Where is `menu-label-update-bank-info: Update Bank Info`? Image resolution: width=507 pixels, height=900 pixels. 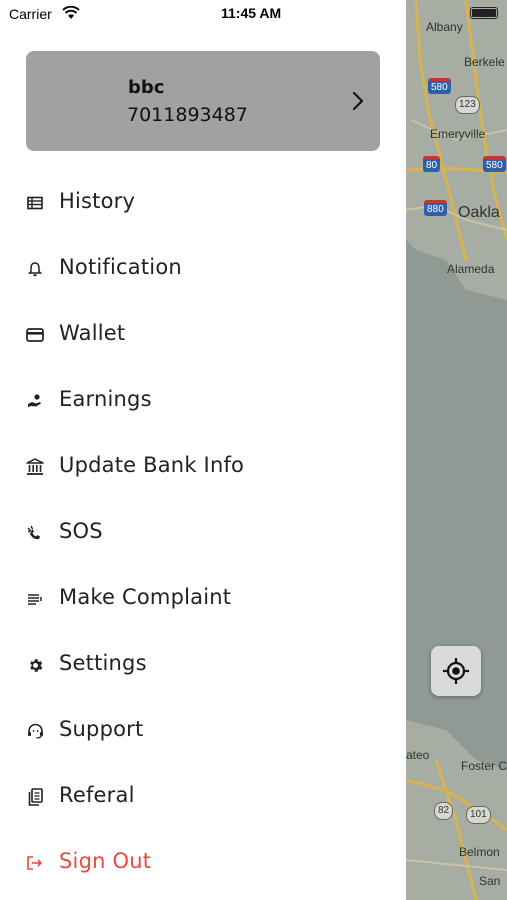
menu-label-update-bank-info: Update Bank Info is located at coordinates (152, 465).